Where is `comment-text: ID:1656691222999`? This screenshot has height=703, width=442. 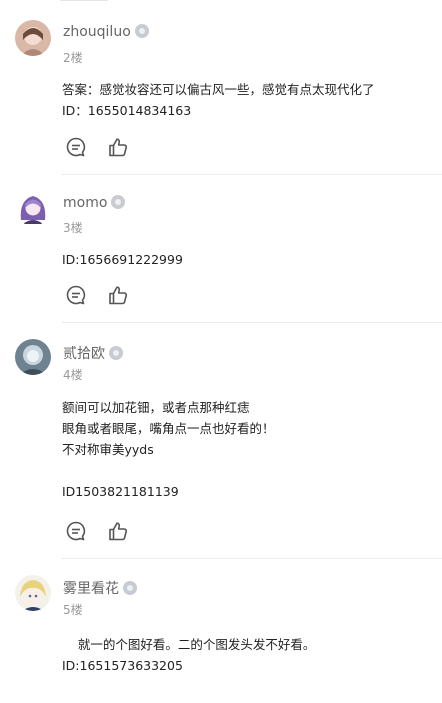 comment-text: ID:1656691222999 is located at coordinates (122, 259).